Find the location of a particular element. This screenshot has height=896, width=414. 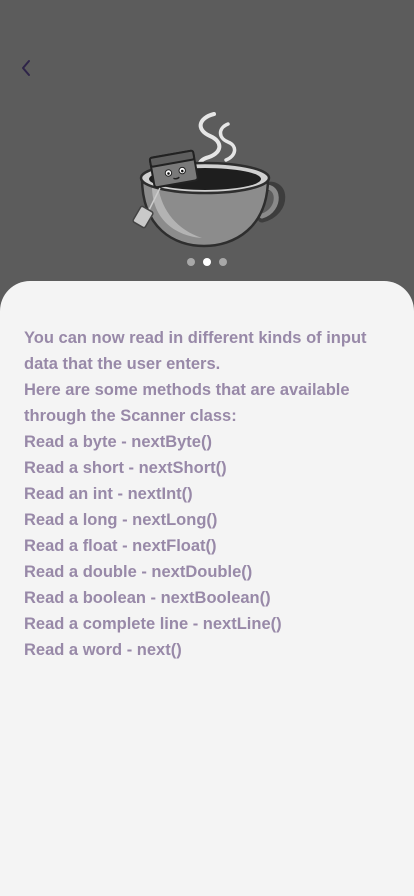

method-long: Read a long - nextLong() is located at coordinates (121, 520).